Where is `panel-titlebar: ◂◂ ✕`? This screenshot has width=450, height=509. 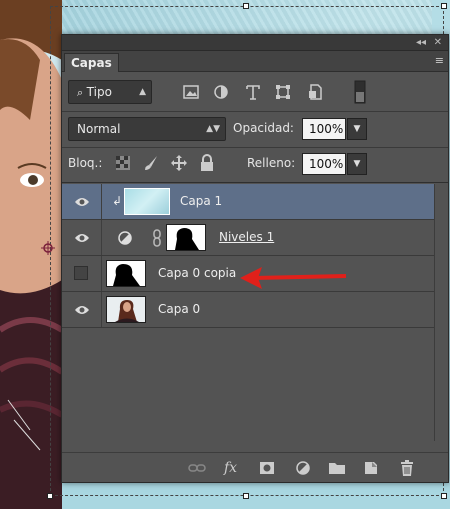 panel-titlebar: ◂◂ ✕ is located at coordinates (255, 43).